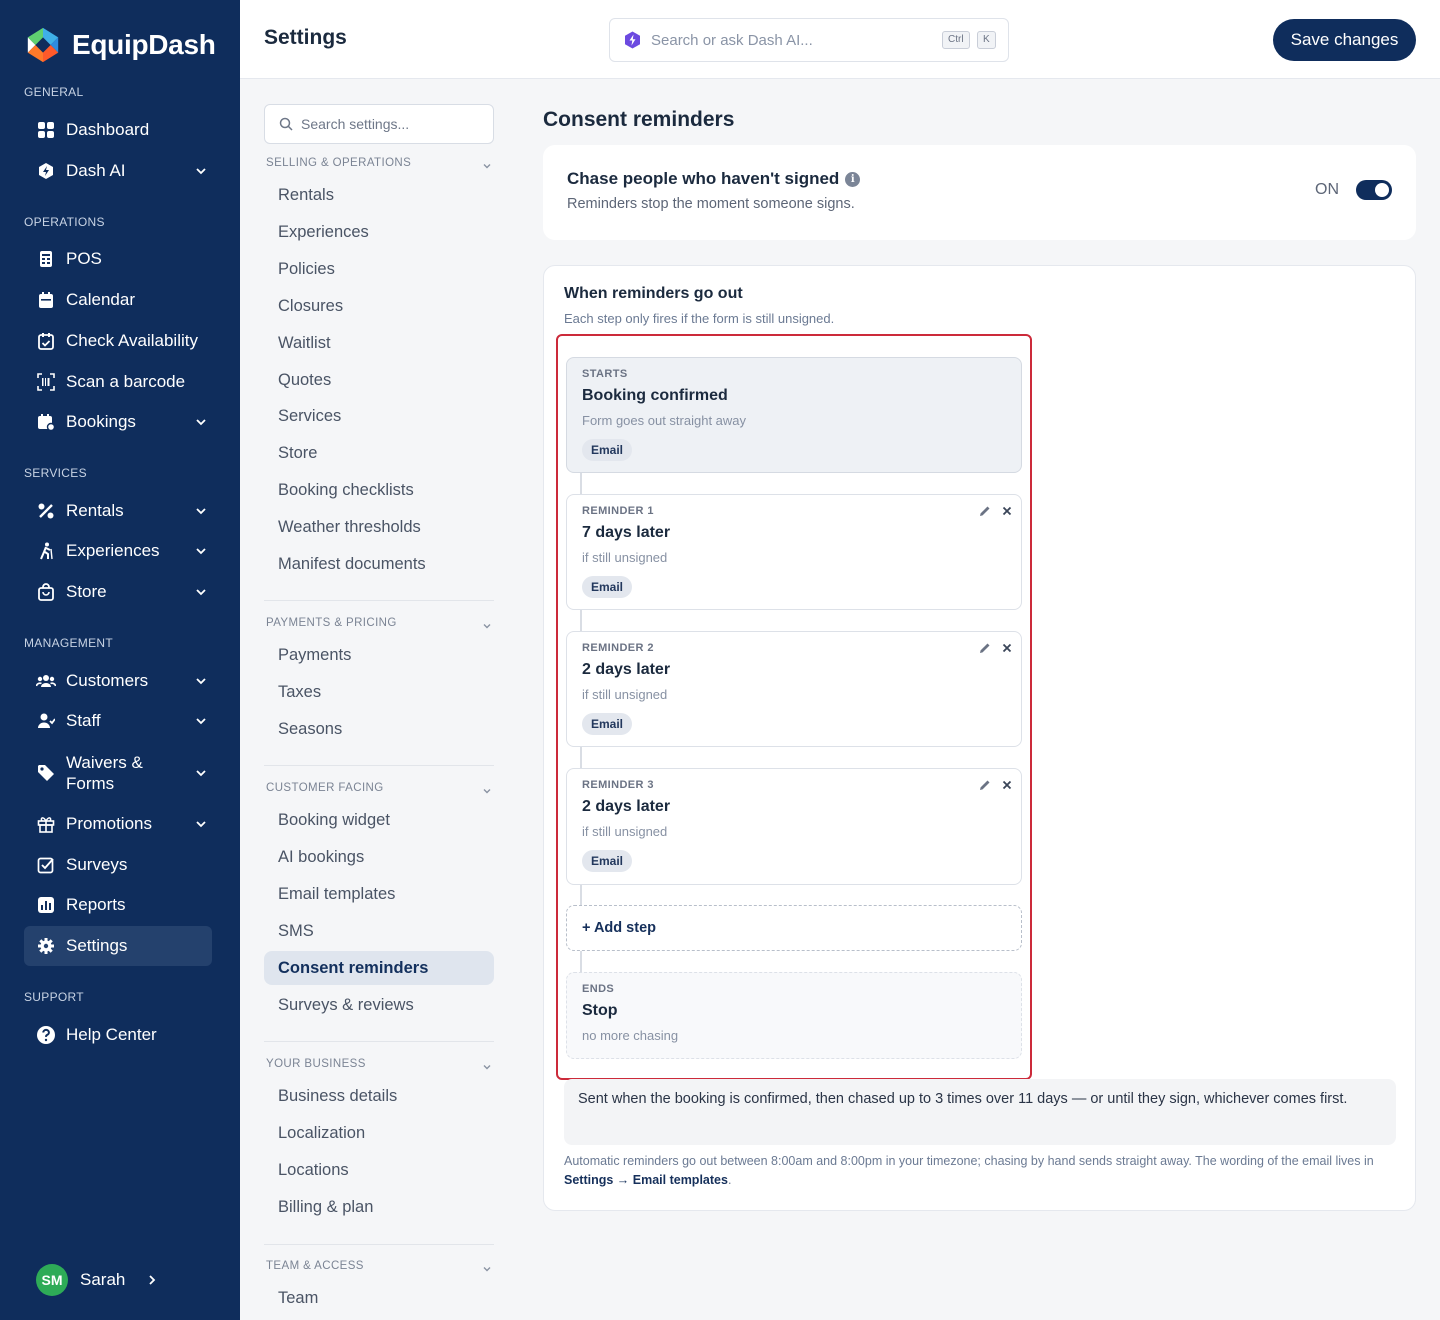 This screenshot has height=1320, width=1440. Describe the element at coordinates (379, 269) in the screenshot. I see `settings-item-policies: Policies` at that location.